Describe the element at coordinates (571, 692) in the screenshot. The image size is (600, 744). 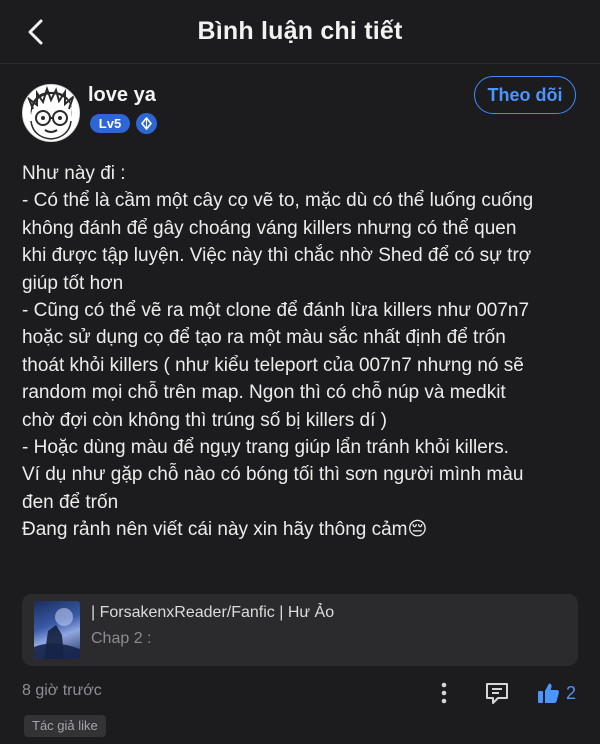
I see `like-count: 2` at that location.